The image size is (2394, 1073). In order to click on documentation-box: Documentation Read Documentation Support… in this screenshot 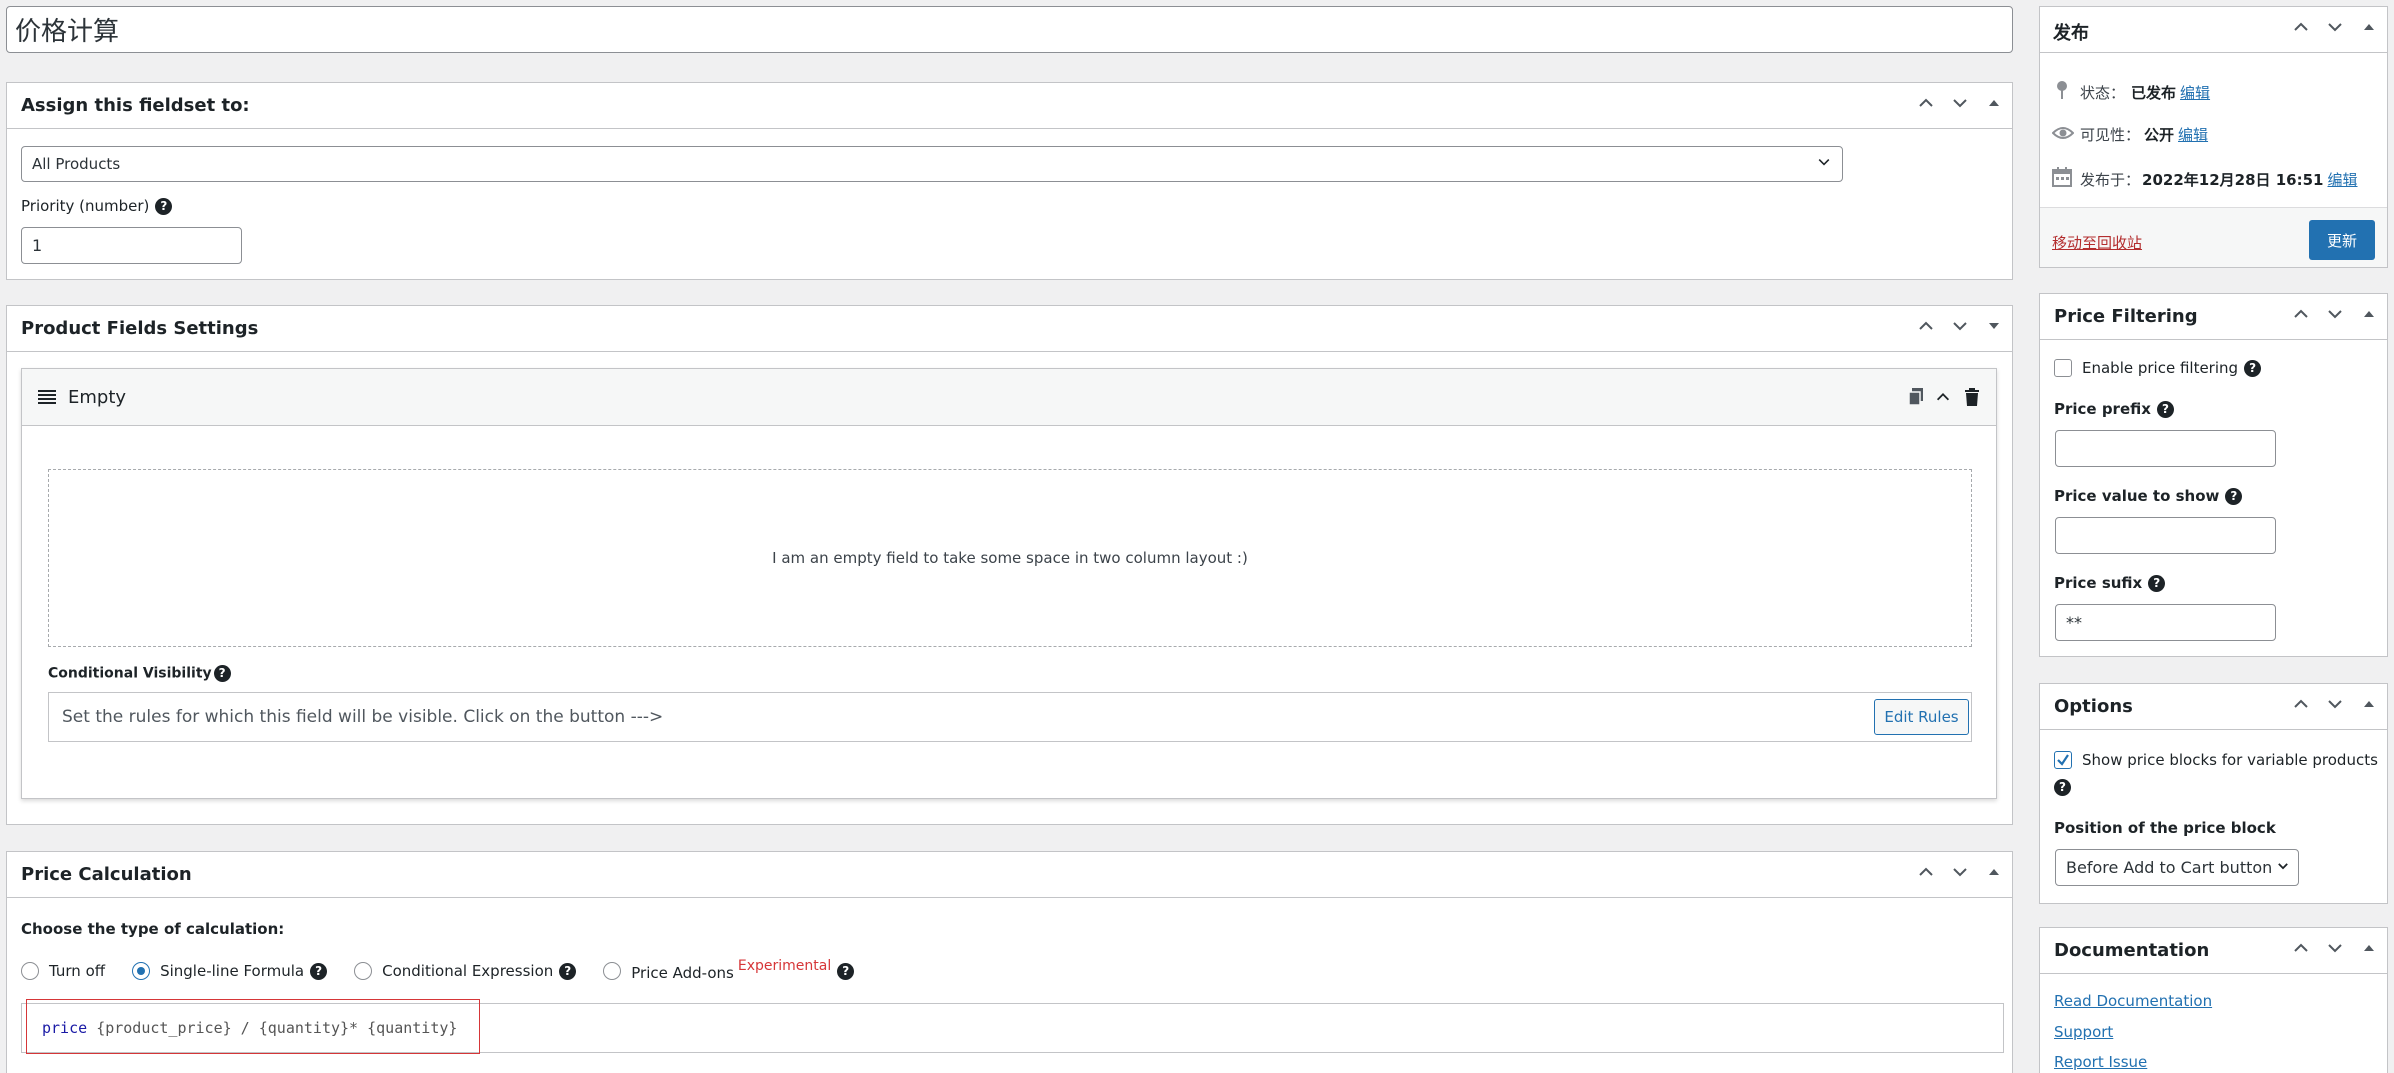, I will do `click(2213, 1000)`.